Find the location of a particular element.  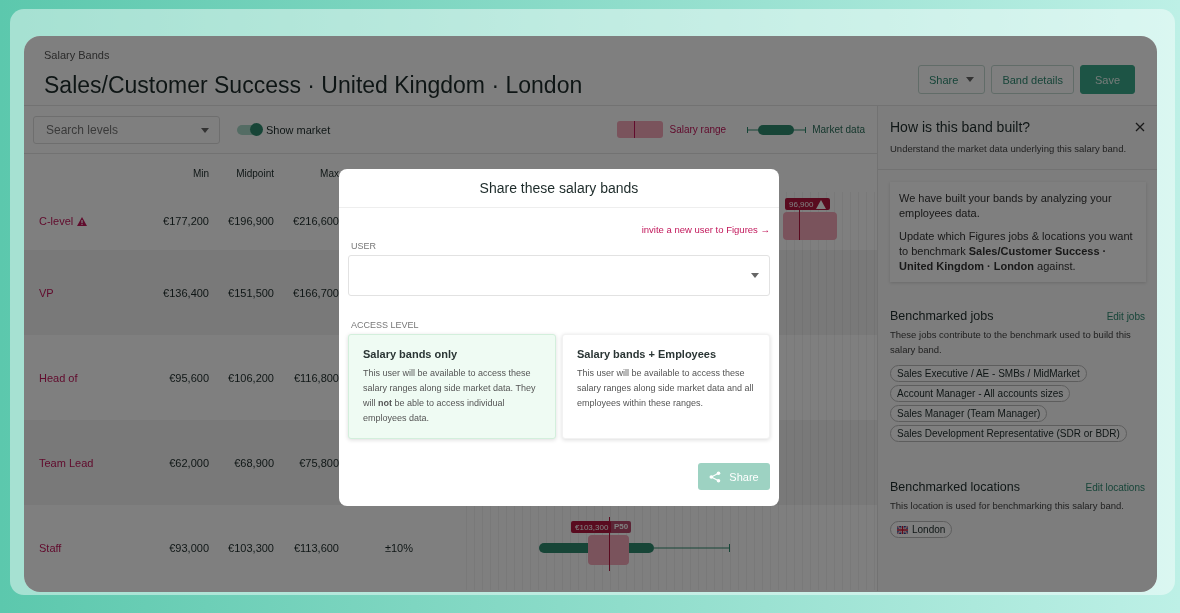

job-chip: Account Manager - All accounts sizes is located at coordinates (980, 393).